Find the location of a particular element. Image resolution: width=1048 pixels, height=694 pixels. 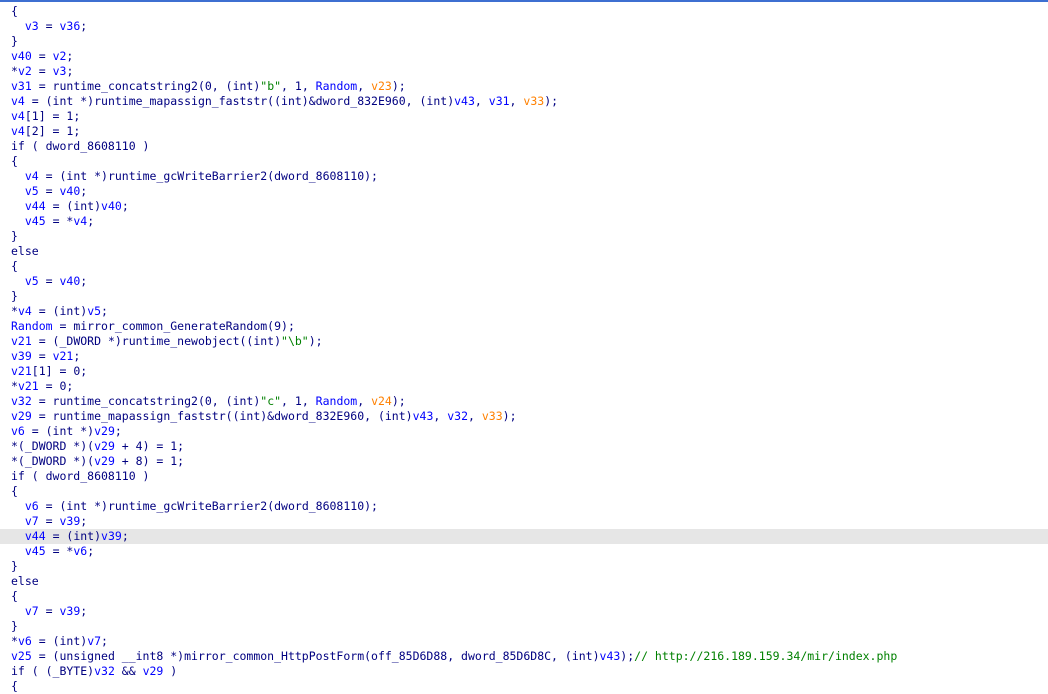

editor-top-border is located at coordinates (524, 1).